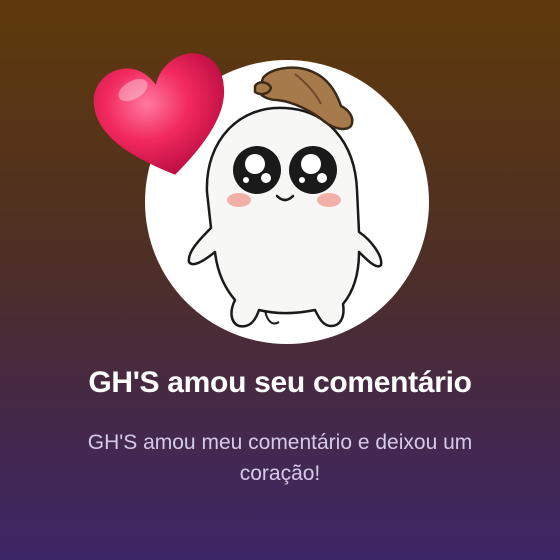  I want to click on notification-title: GH'S amou seu comentário, so click(280, 382).